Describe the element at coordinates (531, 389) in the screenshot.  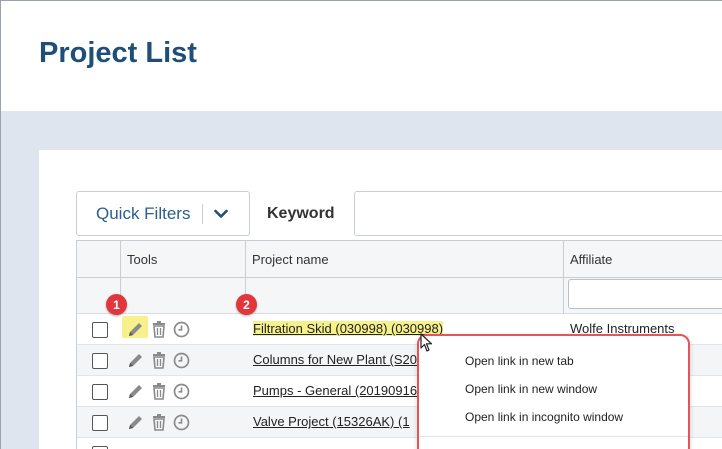
I see `menu-item-open-new-window: Open link in new window` at that location.